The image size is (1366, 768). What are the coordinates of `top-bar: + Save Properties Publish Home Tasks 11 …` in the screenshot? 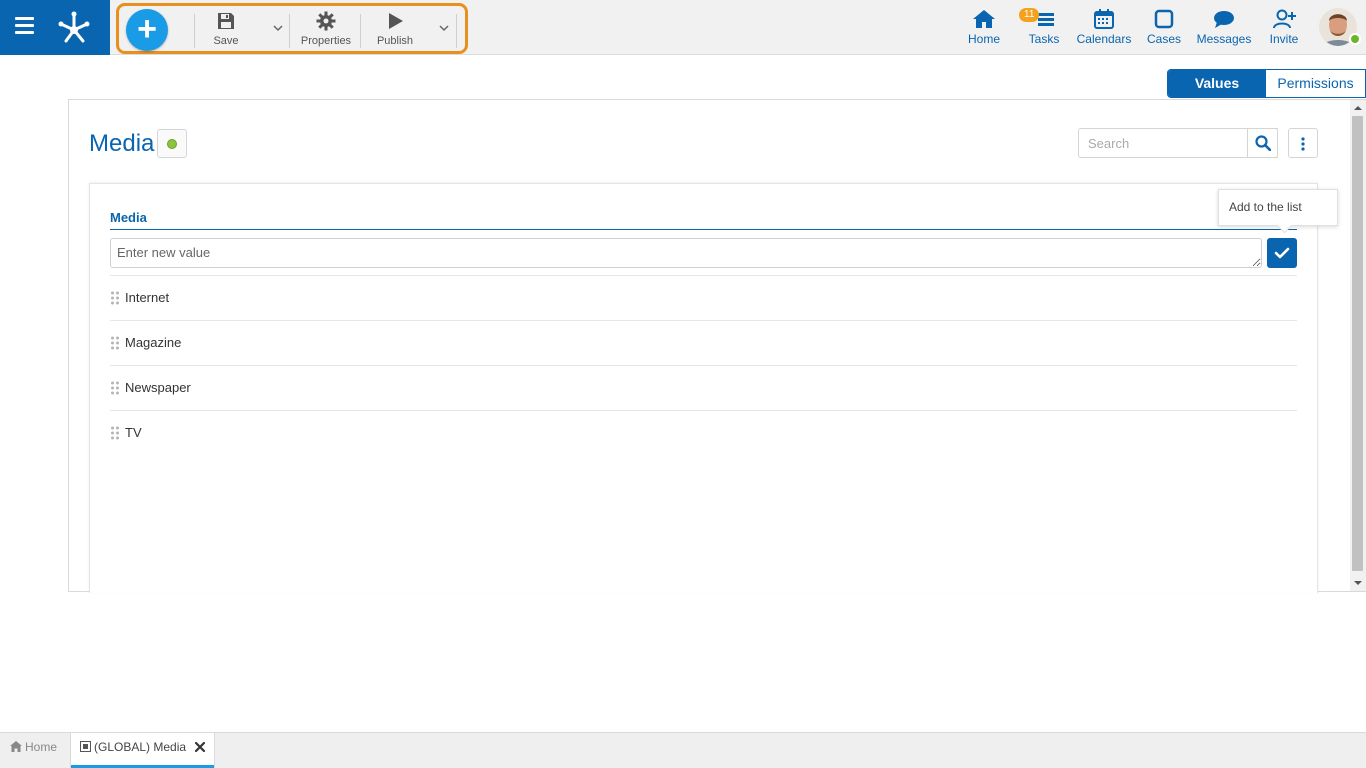 It's located at (683, 27).